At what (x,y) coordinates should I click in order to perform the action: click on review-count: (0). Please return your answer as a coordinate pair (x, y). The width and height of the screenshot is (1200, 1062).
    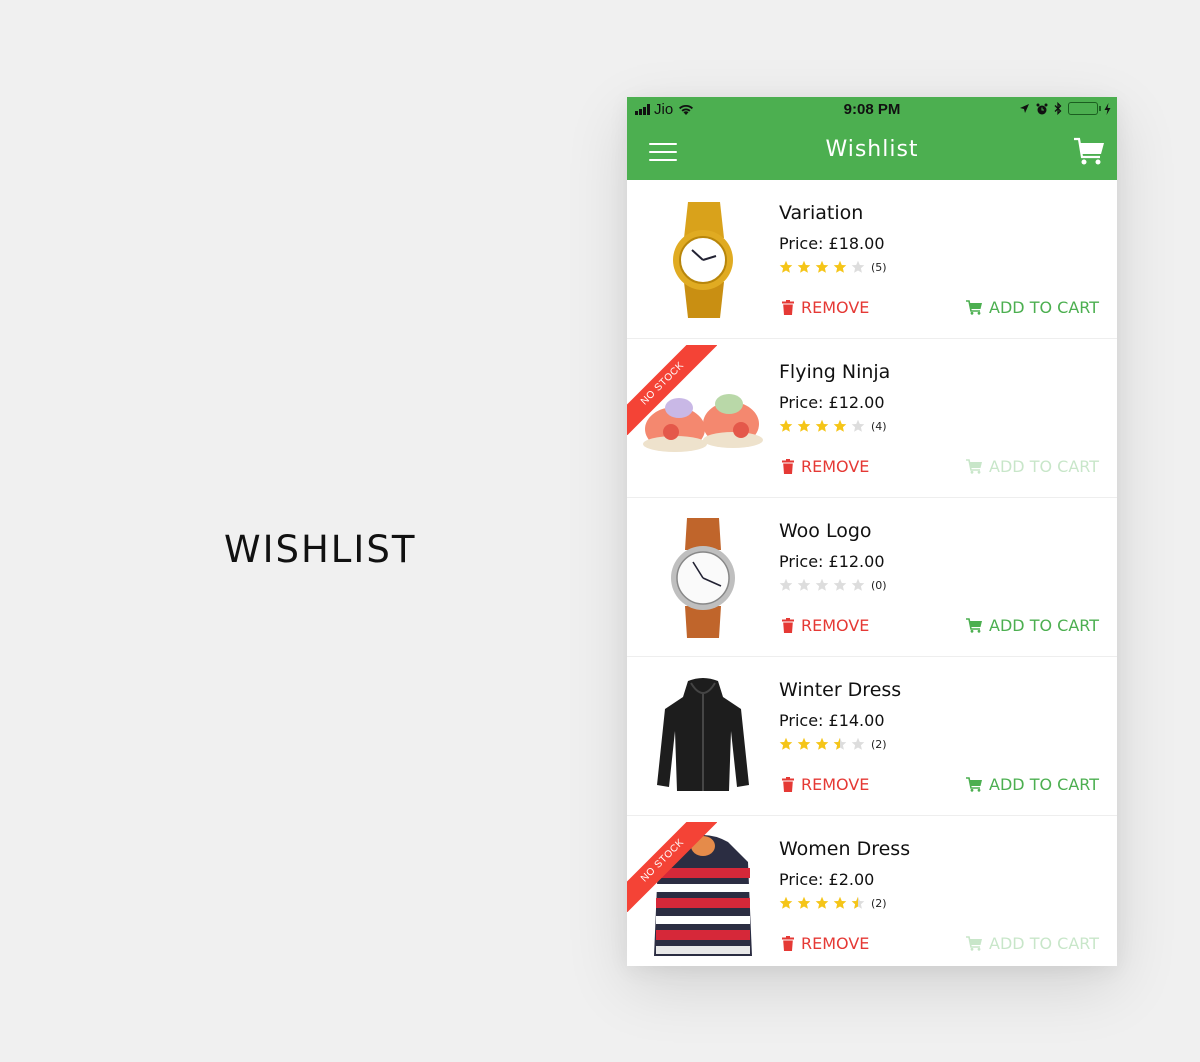
    Looking at the image, I should click on (879, 585).